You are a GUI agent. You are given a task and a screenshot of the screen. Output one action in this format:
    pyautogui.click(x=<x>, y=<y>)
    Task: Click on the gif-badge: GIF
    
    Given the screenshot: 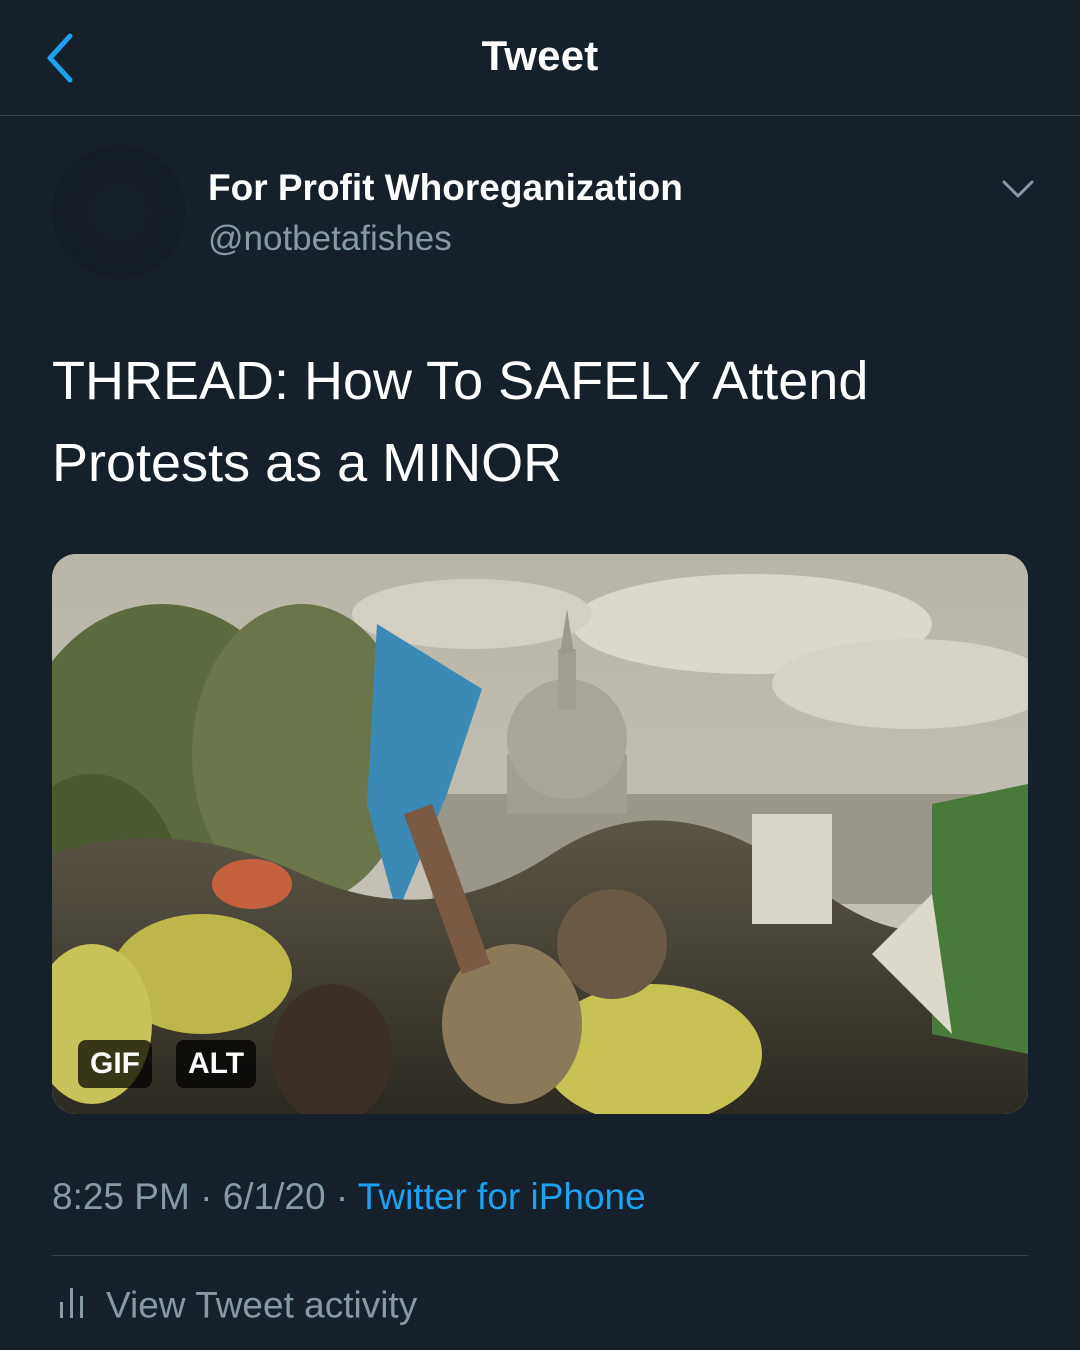 What is the action you would take?
    pyautogui.click(x=115, y=1064)
    